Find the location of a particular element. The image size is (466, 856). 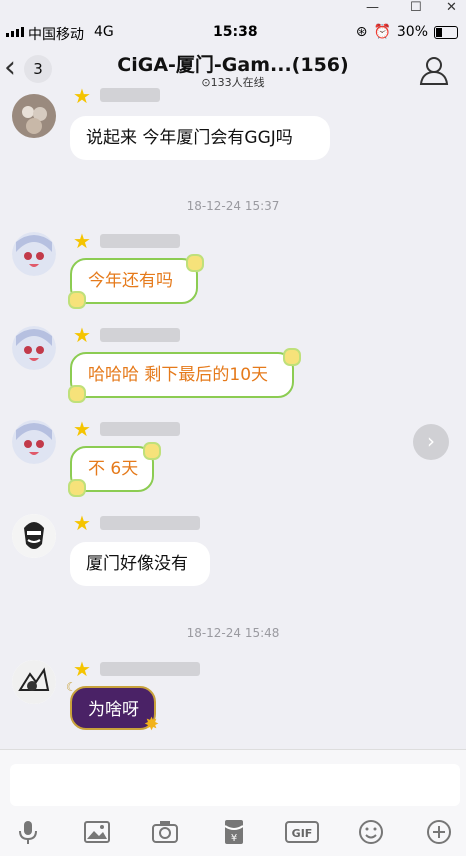

maximize-button: ☐ is located at coordinates (416, 7).